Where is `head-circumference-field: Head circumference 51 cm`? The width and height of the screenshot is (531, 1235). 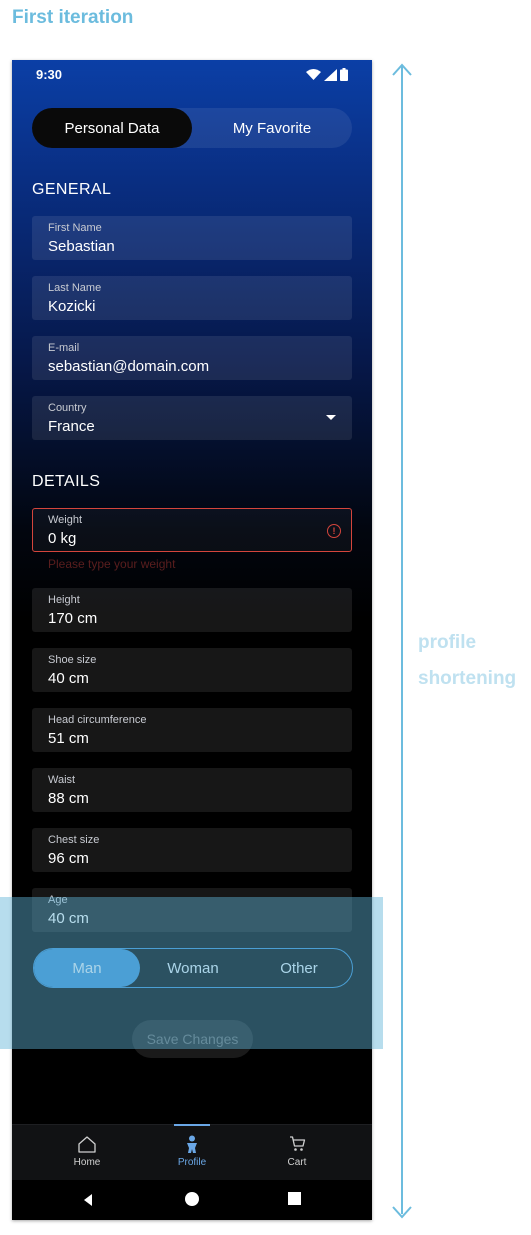
head-circumference-field: Head circumference 51 cm is located at coordinates (192, 730).